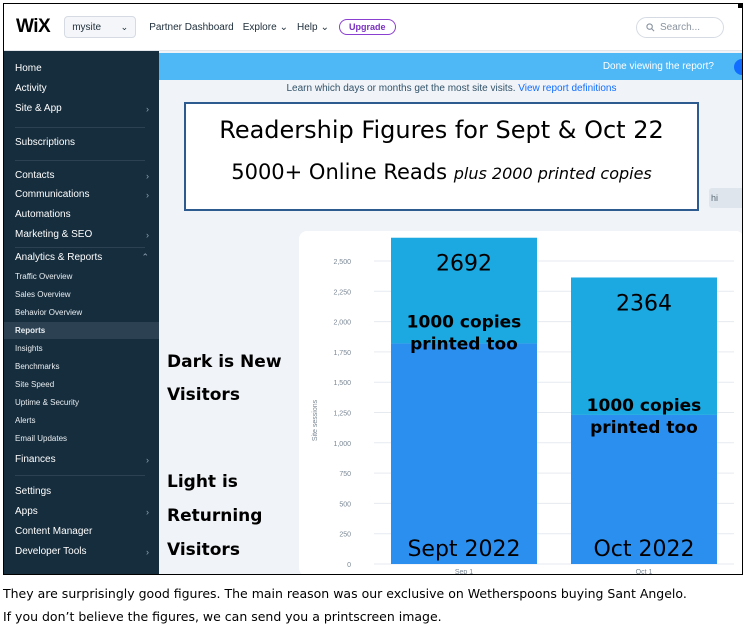 The width and height of the screenshot is (746, 630). I want to click on sidebar-item-apps: Apps ›, so click(82, 511).